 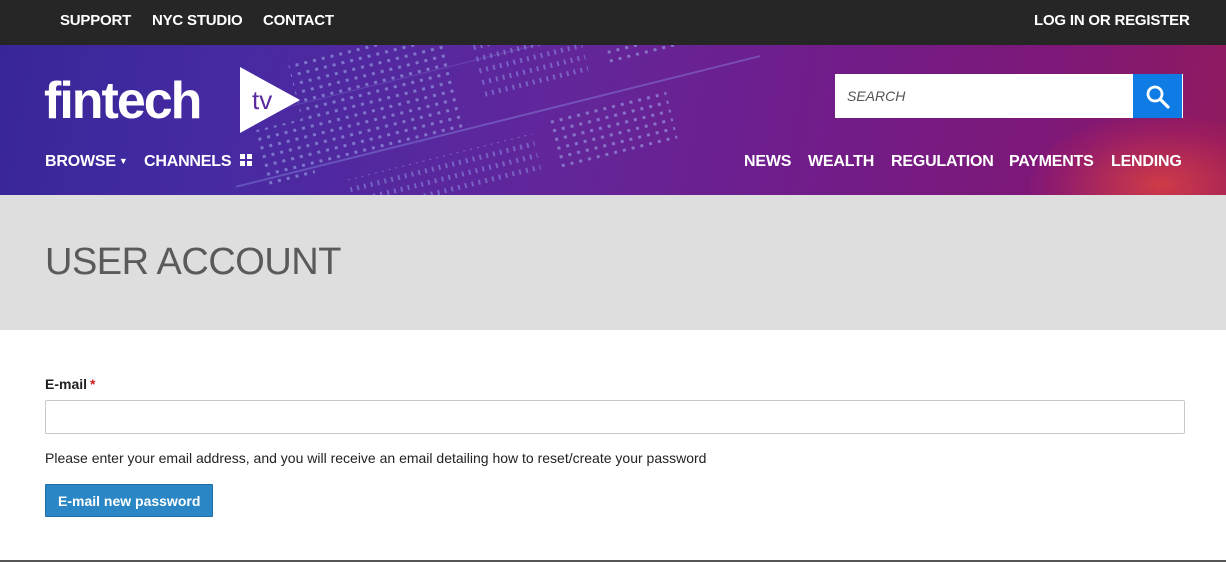 What do you see at coordinates (95, 20) in the screenshot?
I see `support-link: SUPPORT` at bounding box center [95, 20].